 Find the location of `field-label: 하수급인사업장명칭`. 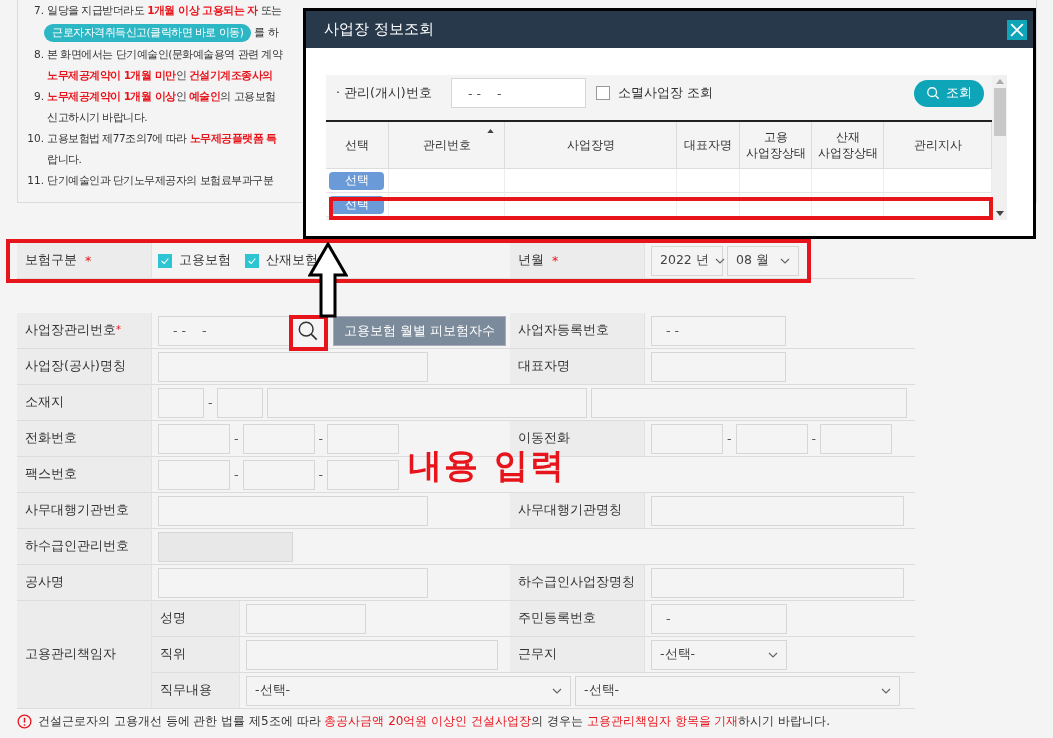

field-label: 하수급인사업장명칭 is located at coordinates (577, 583).